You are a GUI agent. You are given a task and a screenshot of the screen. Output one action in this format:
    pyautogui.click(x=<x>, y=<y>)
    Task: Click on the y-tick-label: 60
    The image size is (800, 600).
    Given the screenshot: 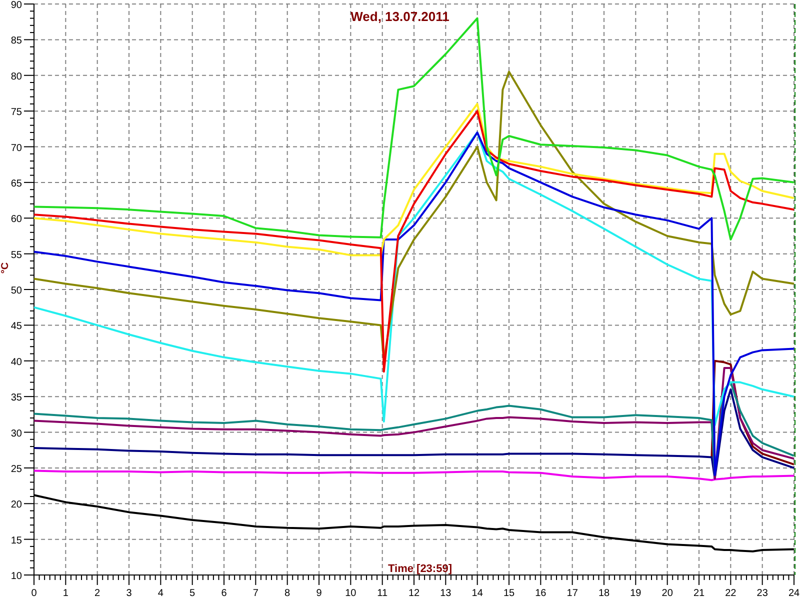 What is the action you would take?
    pyautogui.click(x=16, y=220)
    